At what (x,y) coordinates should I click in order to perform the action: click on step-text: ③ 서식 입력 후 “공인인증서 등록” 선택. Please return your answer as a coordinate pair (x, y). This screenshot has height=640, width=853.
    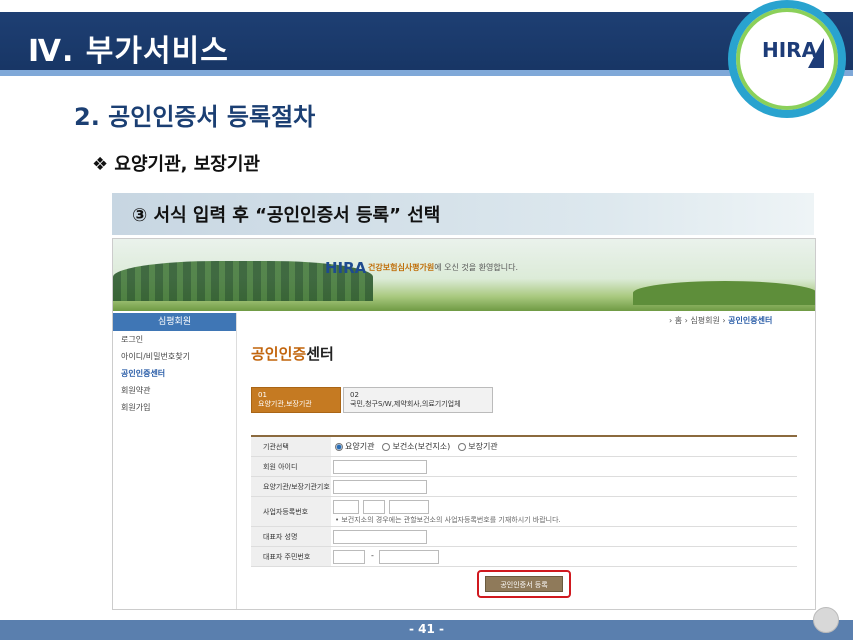
    Looking at the image, I should click on (286, 215).